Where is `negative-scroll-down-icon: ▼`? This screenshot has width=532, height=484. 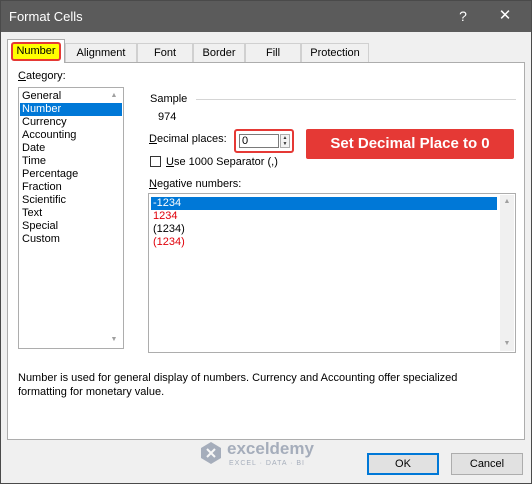
negative-scroll-down-icon: ▼ is located at coordinates (507, 344).